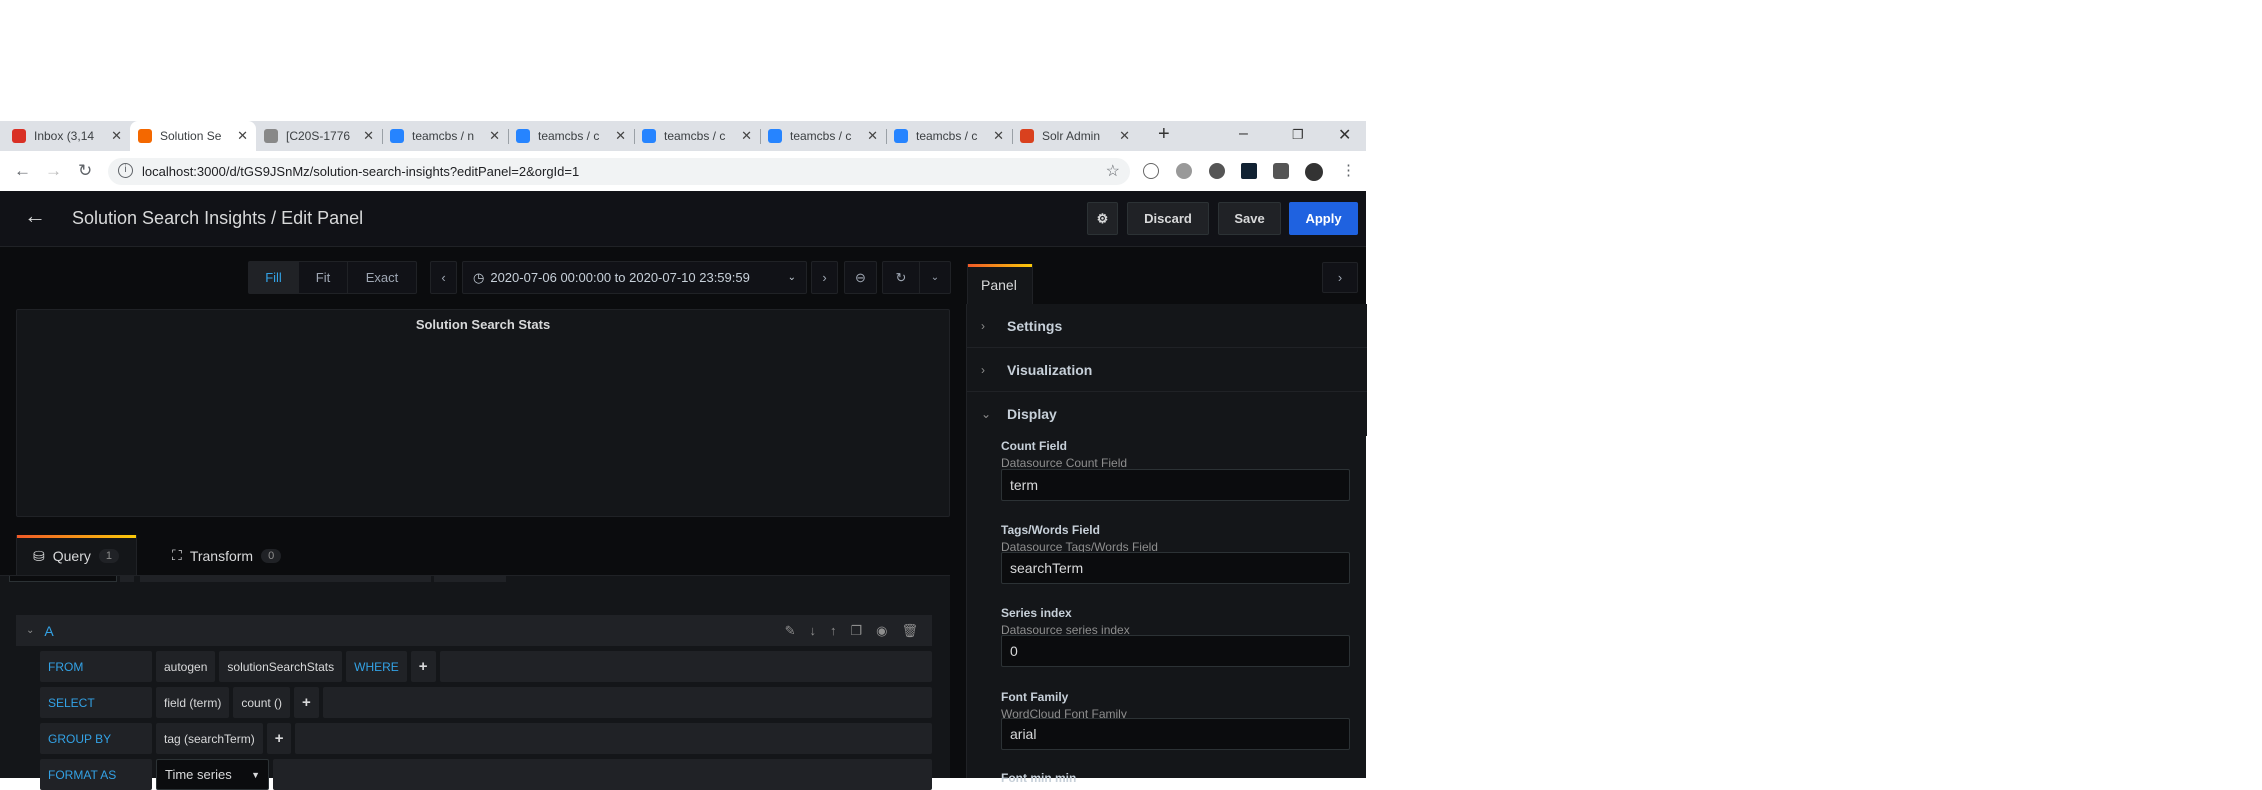 This screenshot has width=2262, height=790. I want to click on restore-button: ❐, so click(1298, 135).